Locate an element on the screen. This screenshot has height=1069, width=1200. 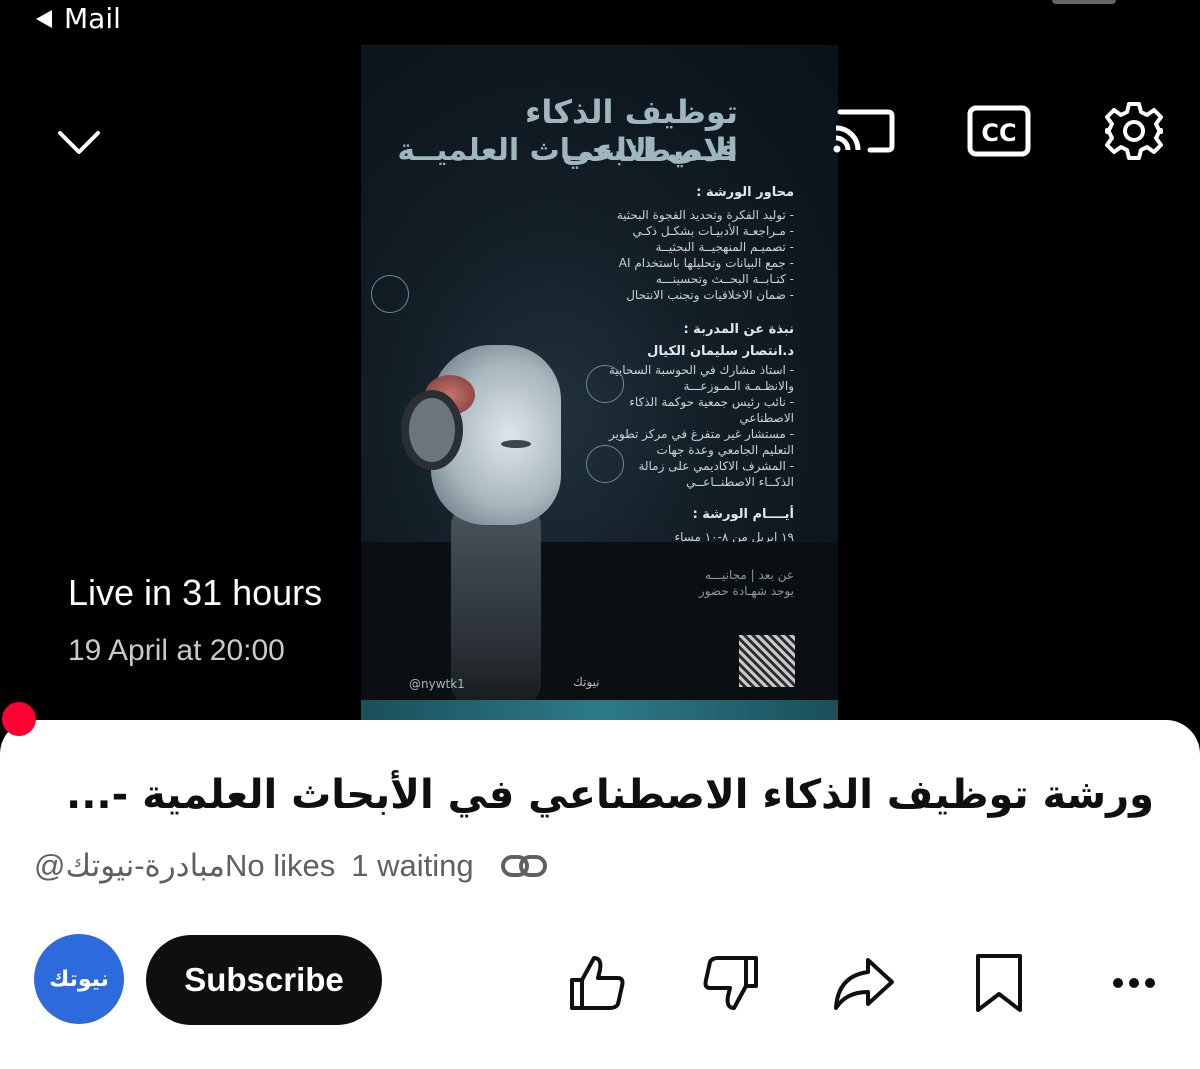
poster-days-heading: أيــــام الورشة : is located at coordinates (743, 514).